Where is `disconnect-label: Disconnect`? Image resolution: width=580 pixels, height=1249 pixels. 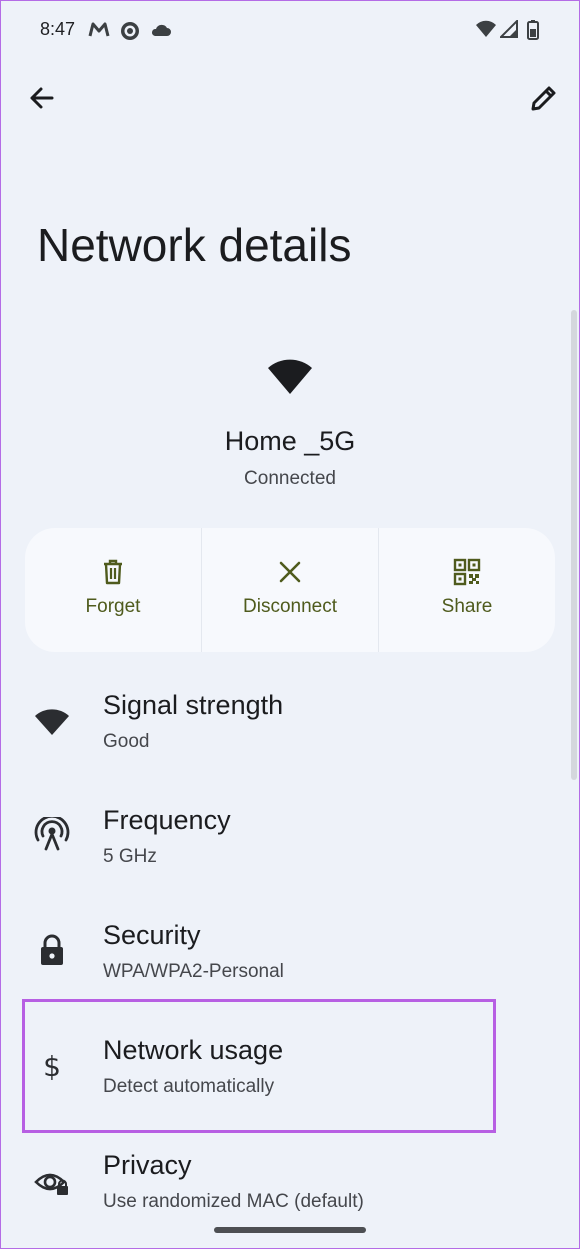
disconnect-label: Disconnect is located at coordinates (290, 606).